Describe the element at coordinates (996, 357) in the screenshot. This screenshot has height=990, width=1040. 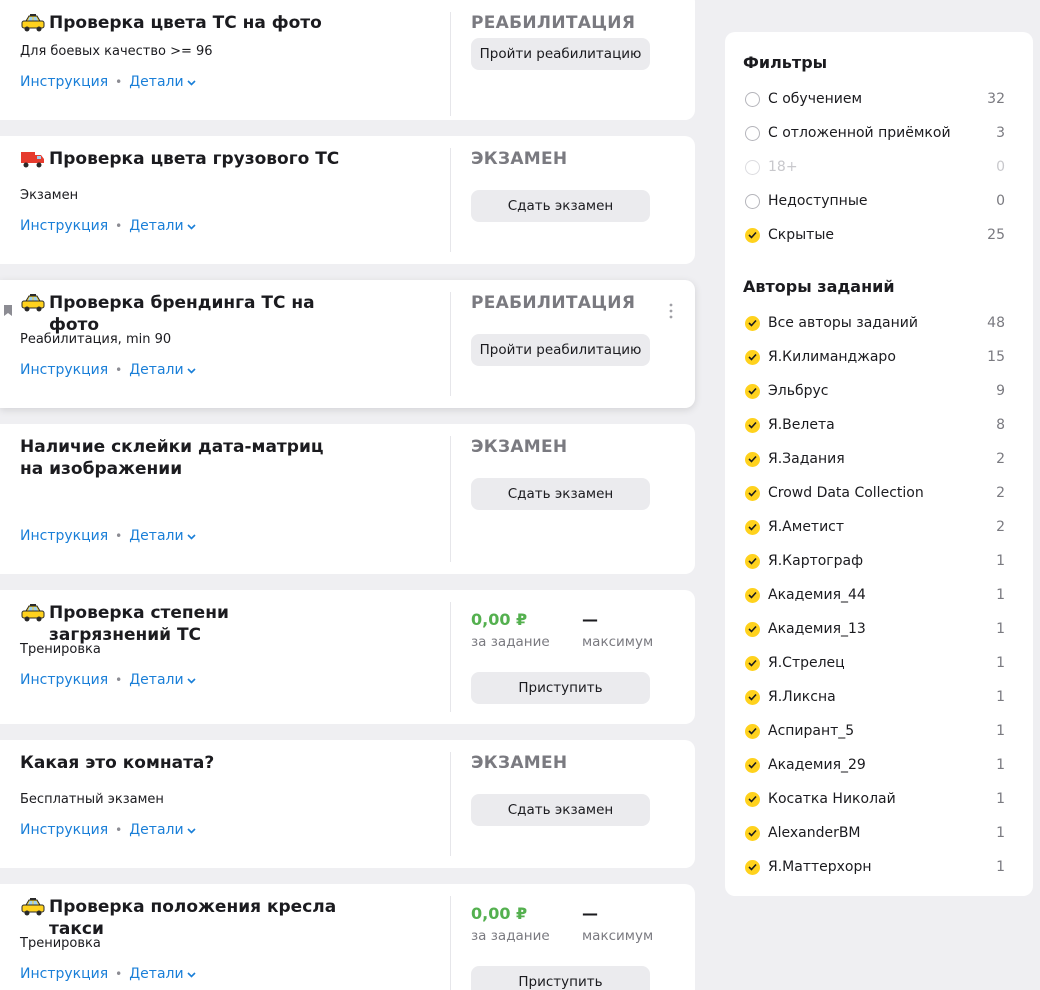
I see `filter-count: 15` at that location.